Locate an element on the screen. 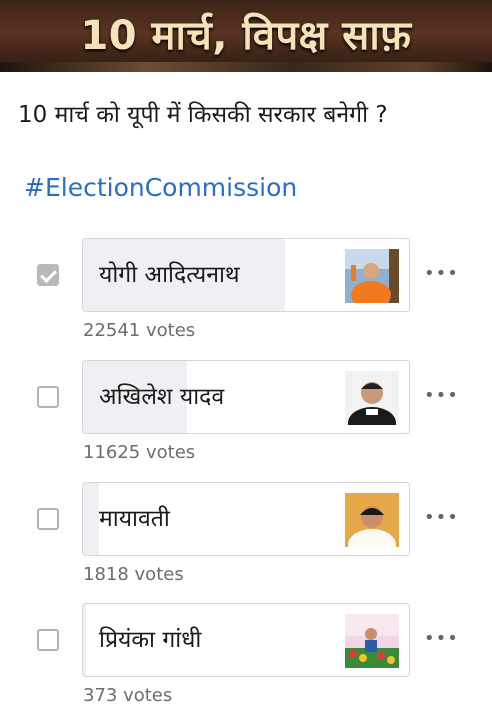  option-card: मायावती is located at coordinates (246, 519).